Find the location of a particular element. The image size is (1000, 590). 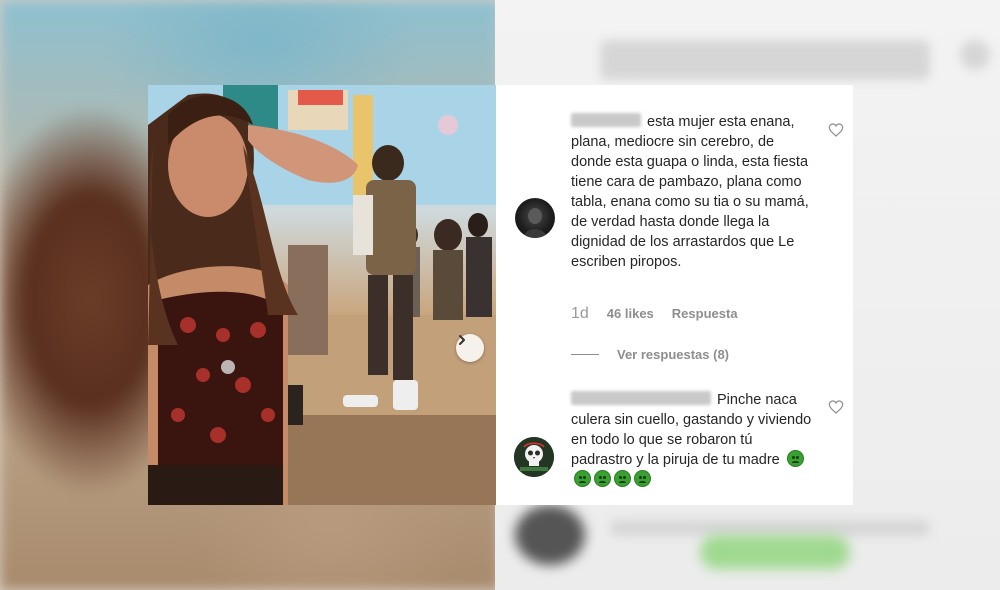

backdrop-avatar-blur is located at coordinates (550, 535).